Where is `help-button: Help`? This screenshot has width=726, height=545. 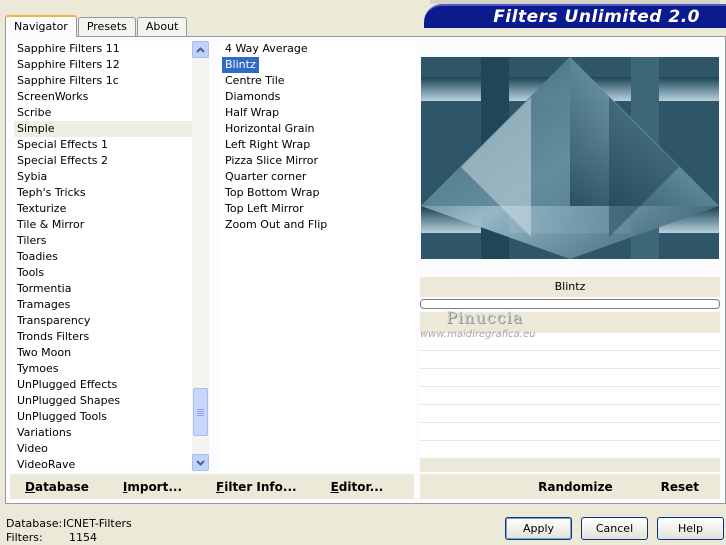 help-button: Help is located at coordinates (690, 528).